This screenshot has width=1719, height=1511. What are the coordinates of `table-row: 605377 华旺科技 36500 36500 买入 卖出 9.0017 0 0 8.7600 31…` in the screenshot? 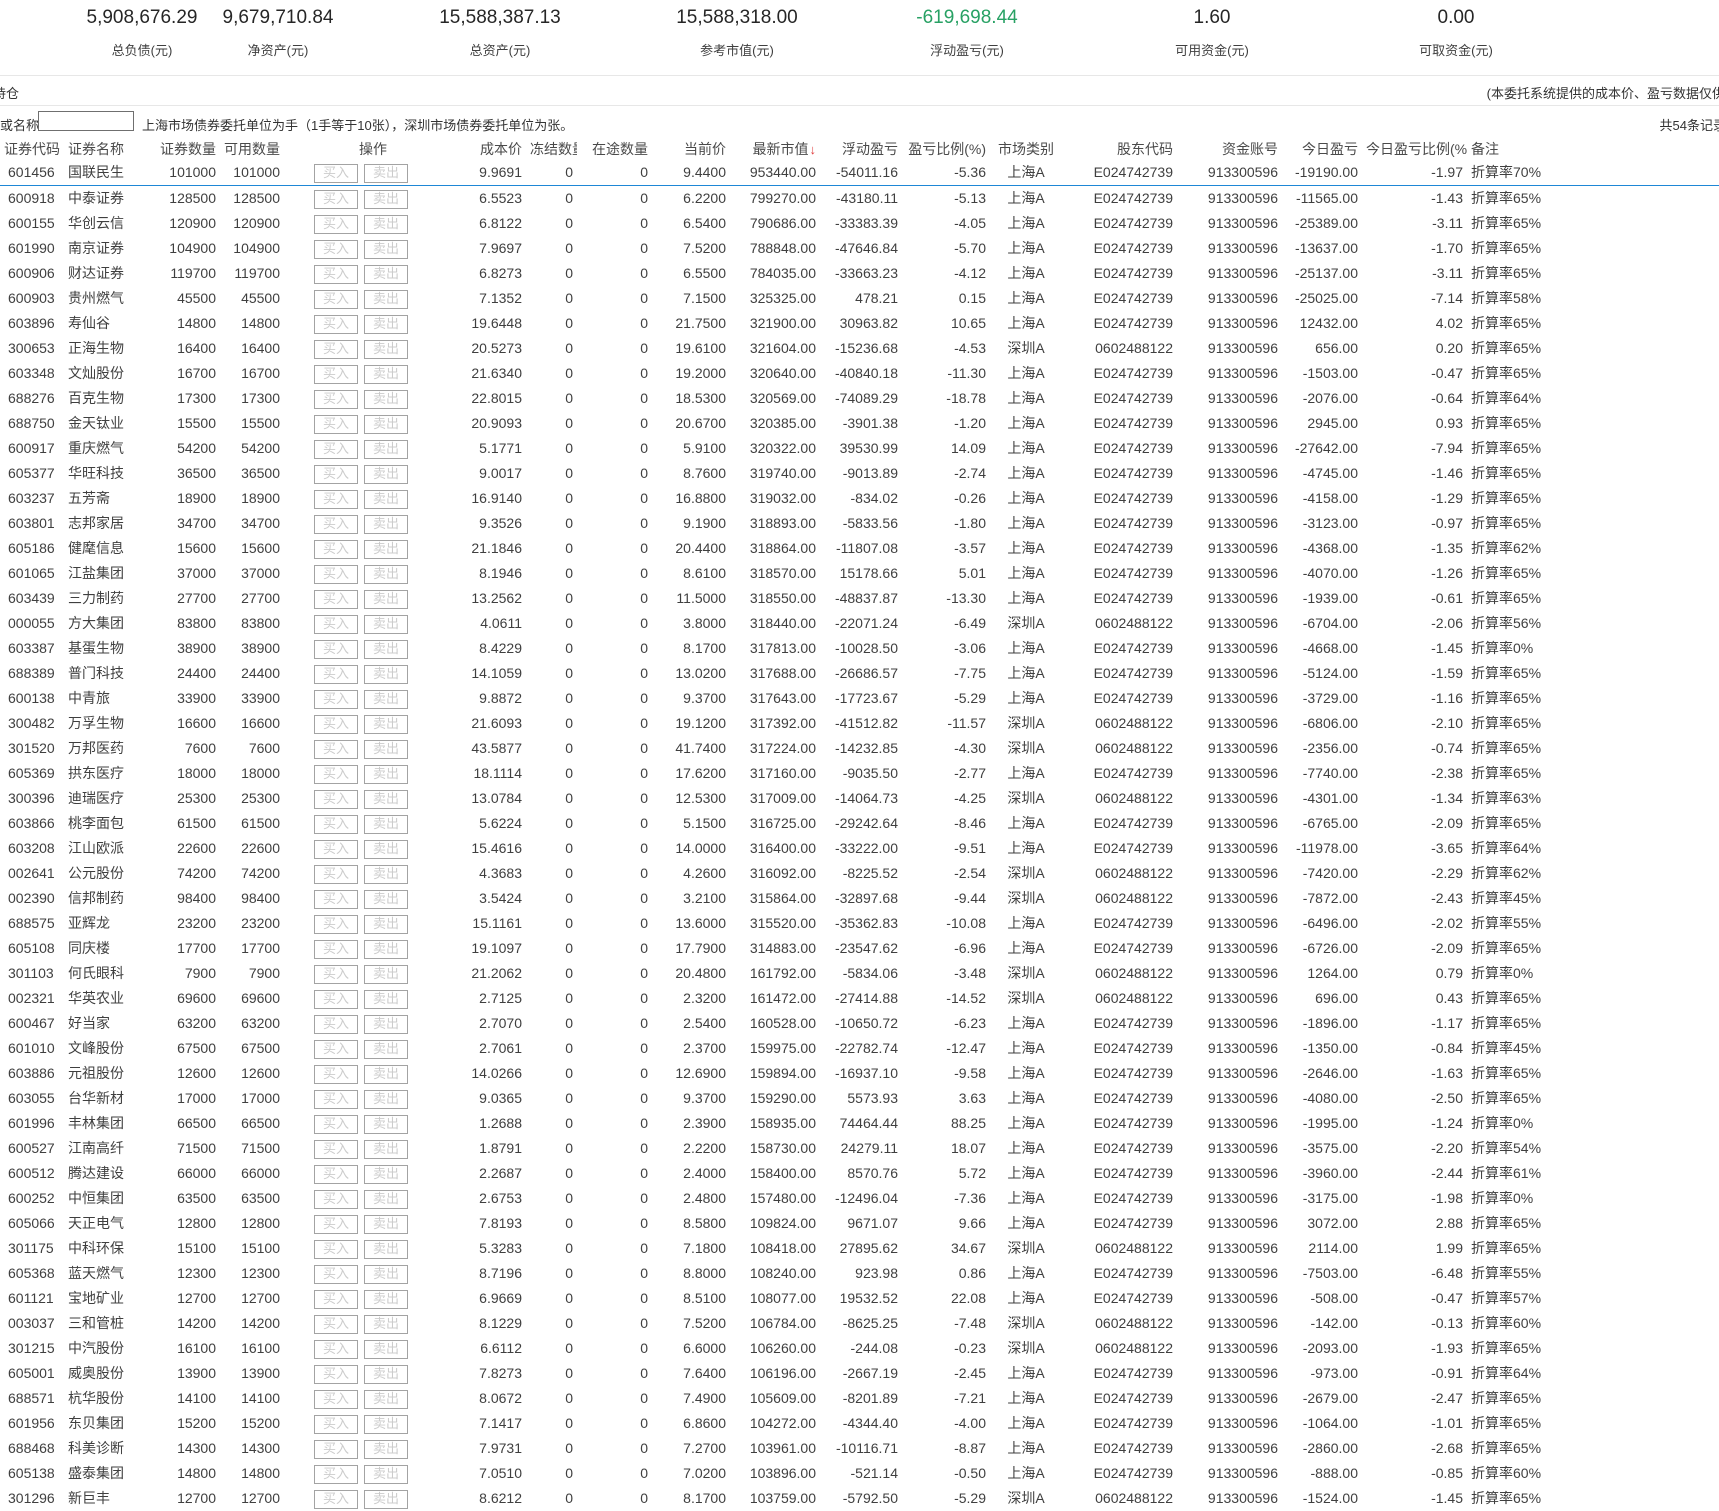 It's located at (859, 473).